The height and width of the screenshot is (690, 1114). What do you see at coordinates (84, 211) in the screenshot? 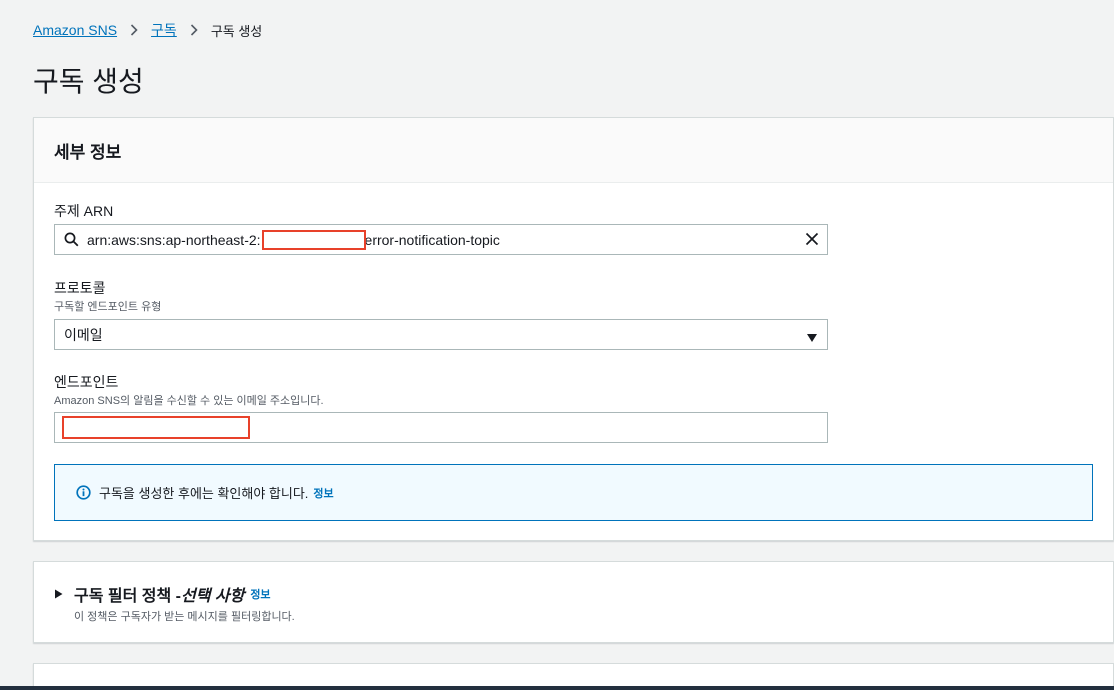
I see `topic-arn-label: 주제 ARN` at bounding box center [84, 211].